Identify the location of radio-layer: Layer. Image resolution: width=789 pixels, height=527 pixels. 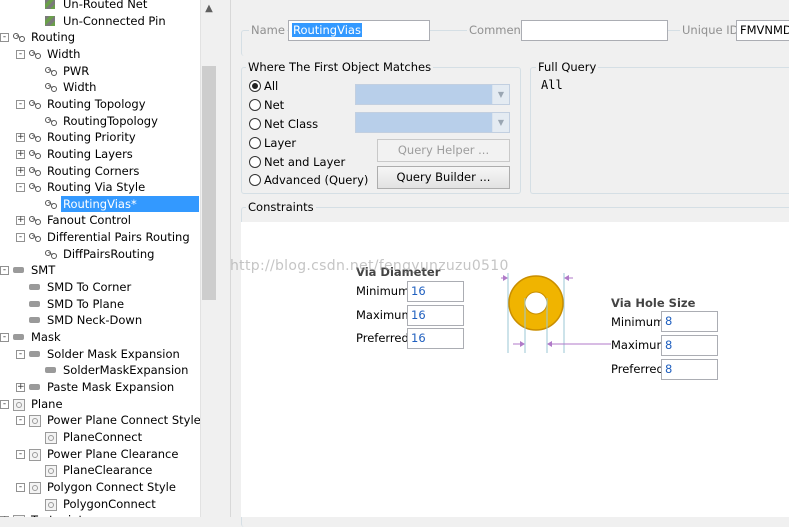
(272, 143).